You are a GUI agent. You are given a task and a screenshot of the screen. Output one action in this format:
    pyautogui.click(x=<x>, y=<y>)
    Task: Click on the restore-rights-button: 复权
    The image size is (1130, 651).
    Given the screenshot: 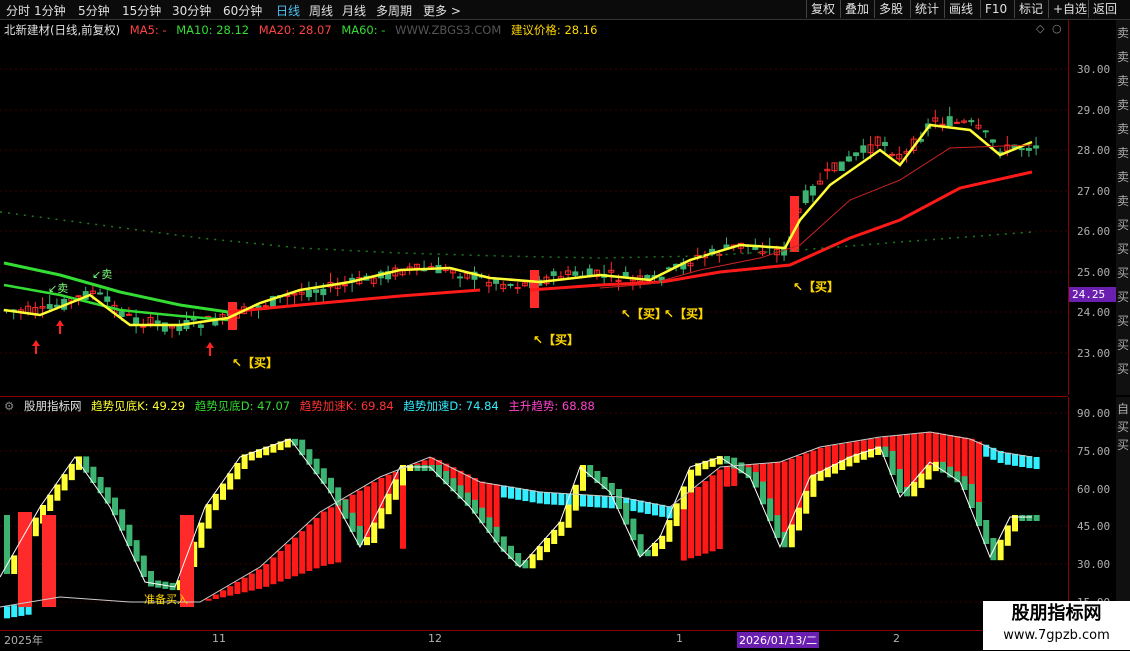 What is the action you would take?
    pyautogui.click(x=822, y=9)
    